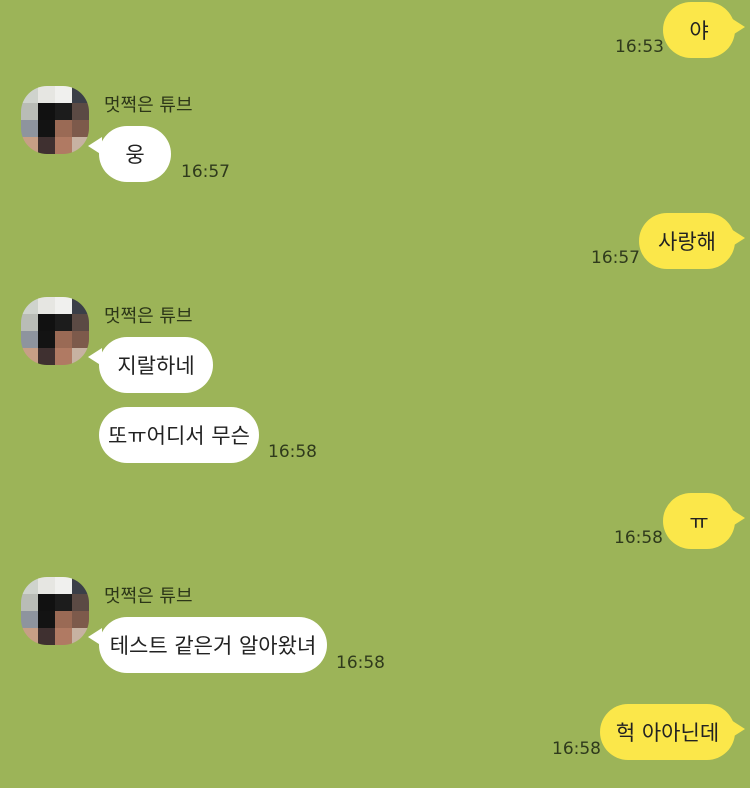  Describe the element at coordinates (667, 732) in the screenshot. I see `message-bubble-mine: 헉 아아닌데` at that location.